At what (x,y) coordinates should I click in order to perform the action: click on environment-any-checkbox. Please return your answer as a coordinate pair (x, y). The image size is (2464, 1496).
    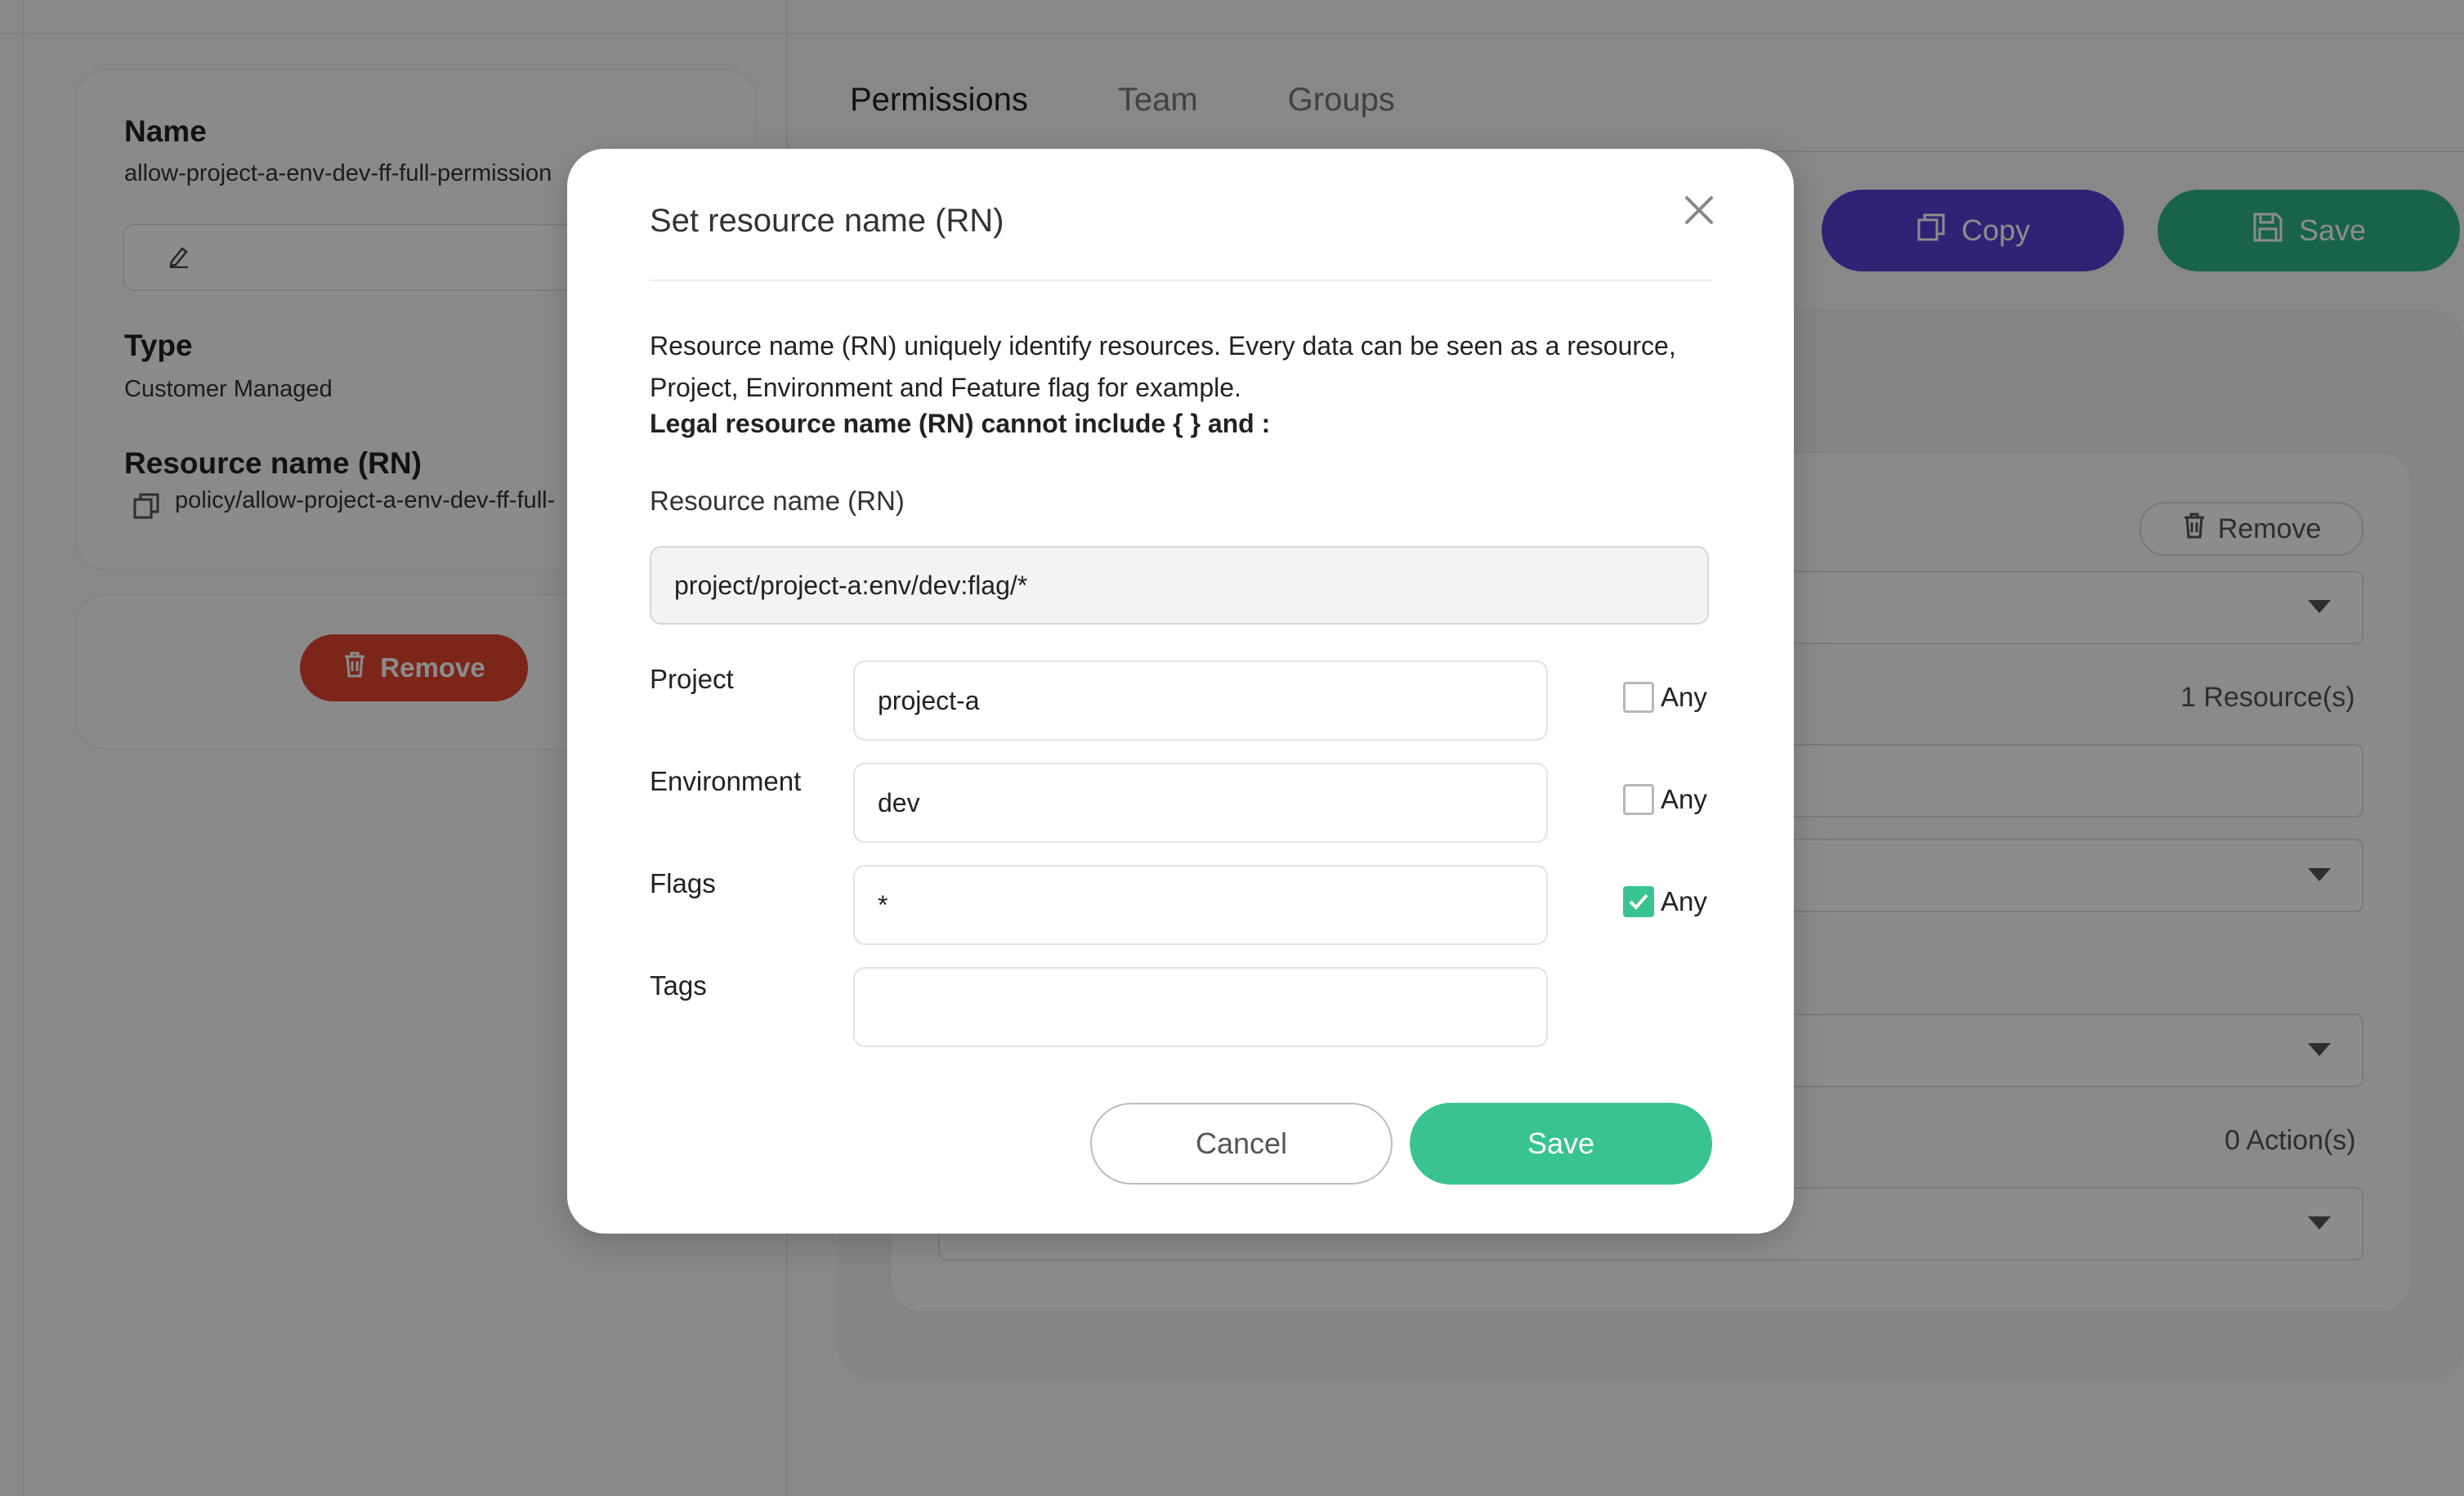
    Looking at the image, I should click on (1638, 799).